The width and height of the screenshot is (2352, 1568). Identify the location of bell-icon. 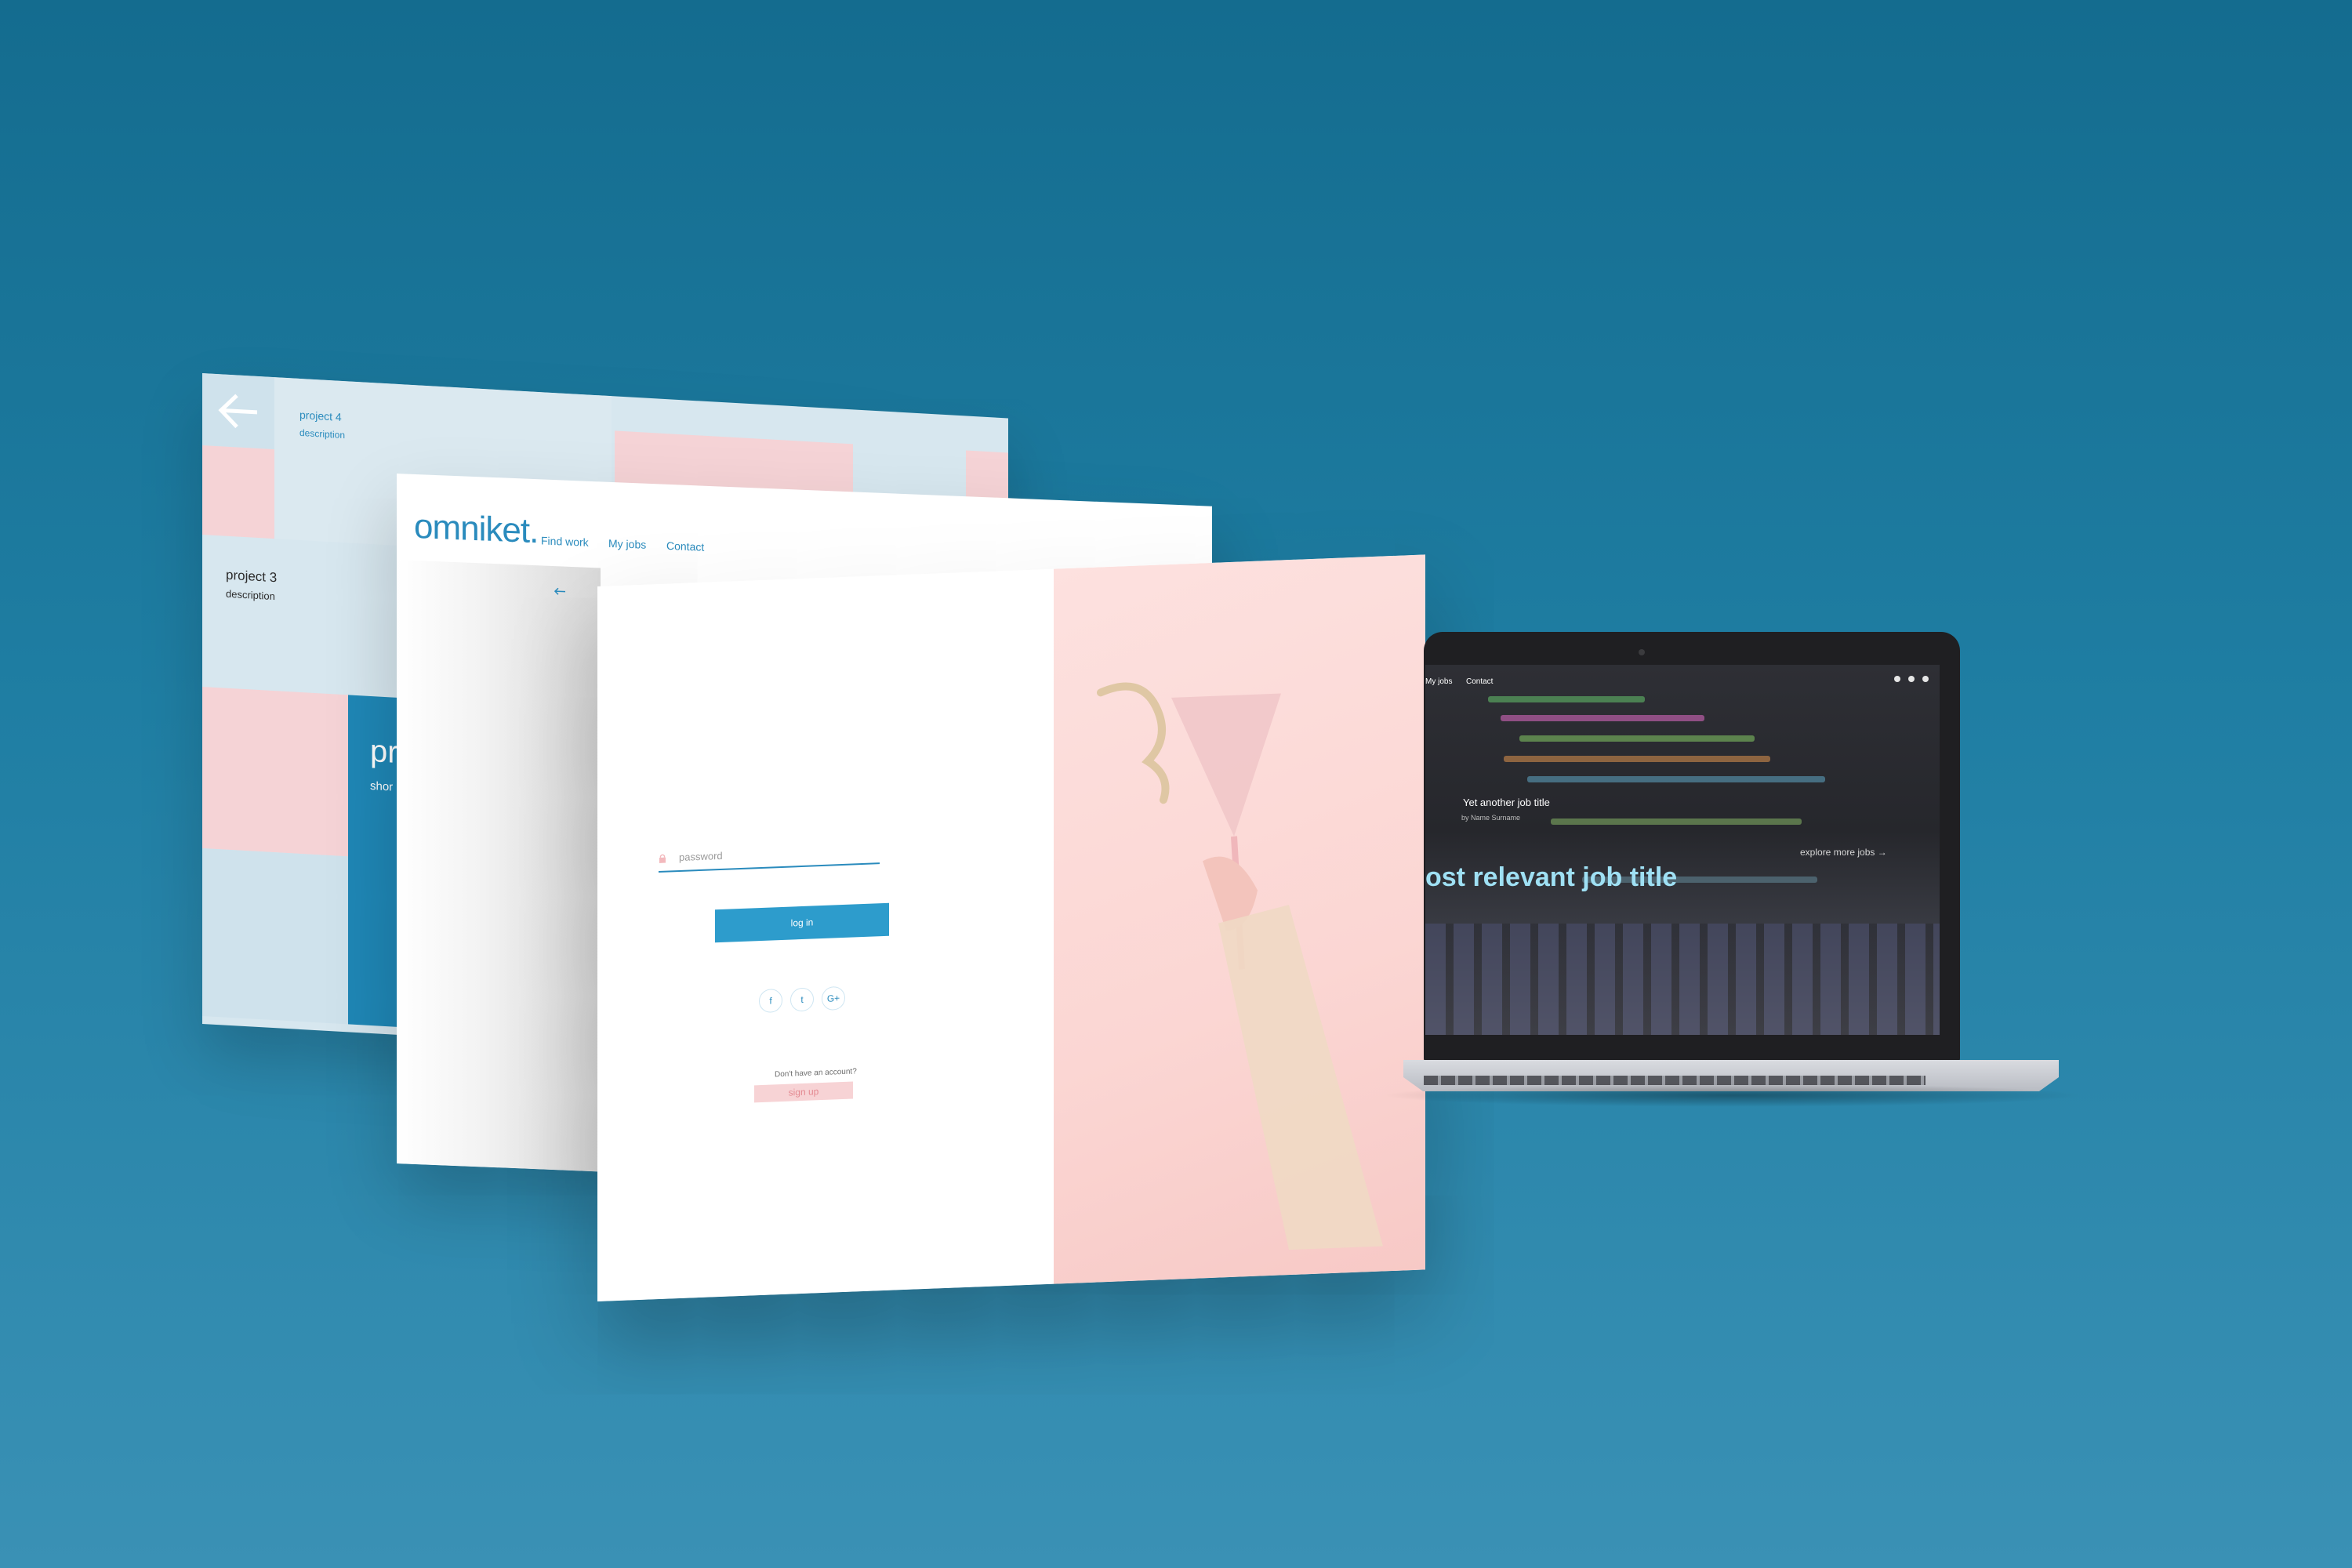
(1912, 679).